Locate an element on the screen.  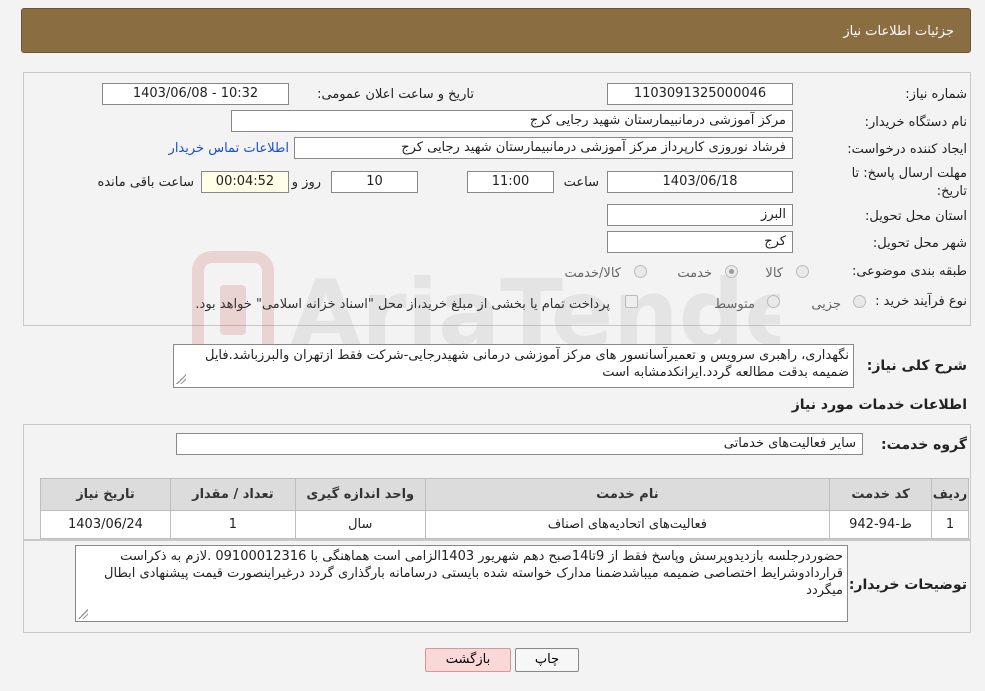
category-radio-goods is located at coordinates (802, 271).